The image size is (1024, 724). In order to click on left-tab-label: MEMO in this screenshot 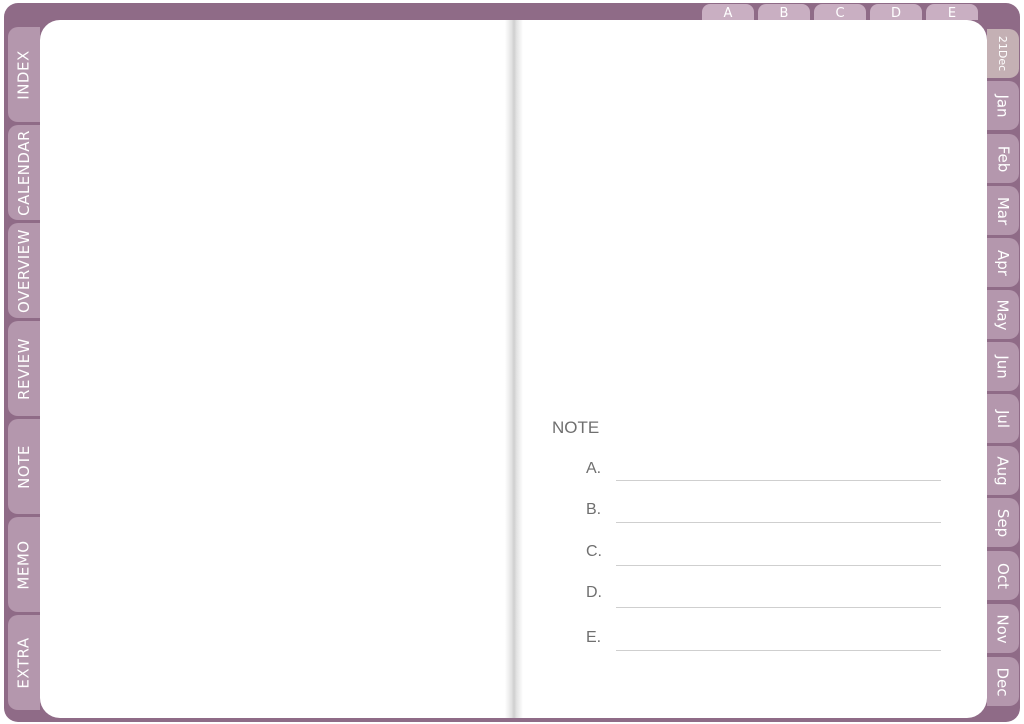, I will do `click(24, 564)`.